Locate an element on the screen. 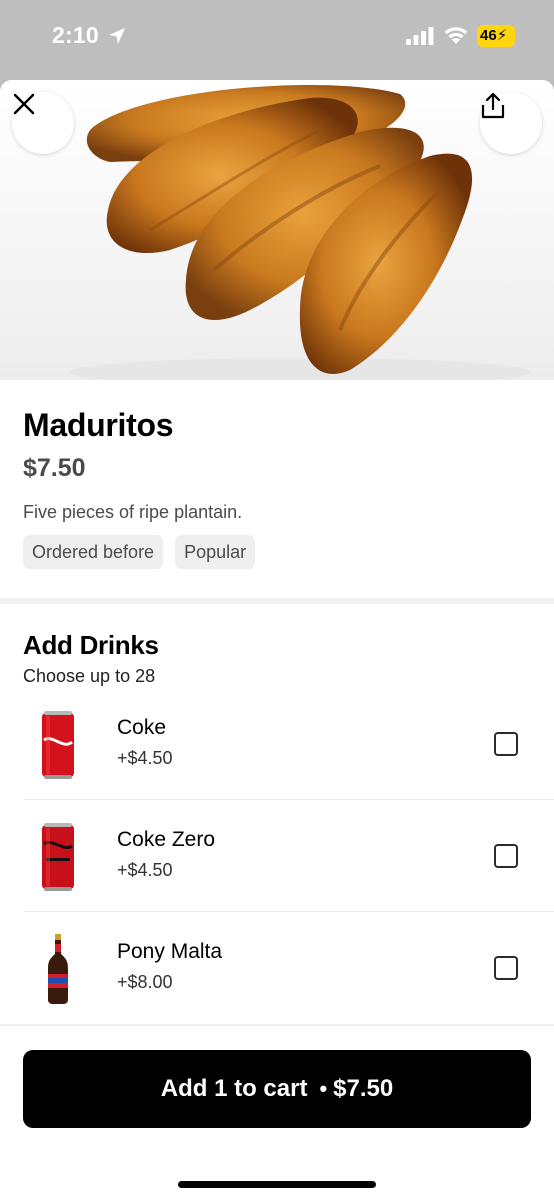  status-time: 2:10 is located at coordinates (75, 35).